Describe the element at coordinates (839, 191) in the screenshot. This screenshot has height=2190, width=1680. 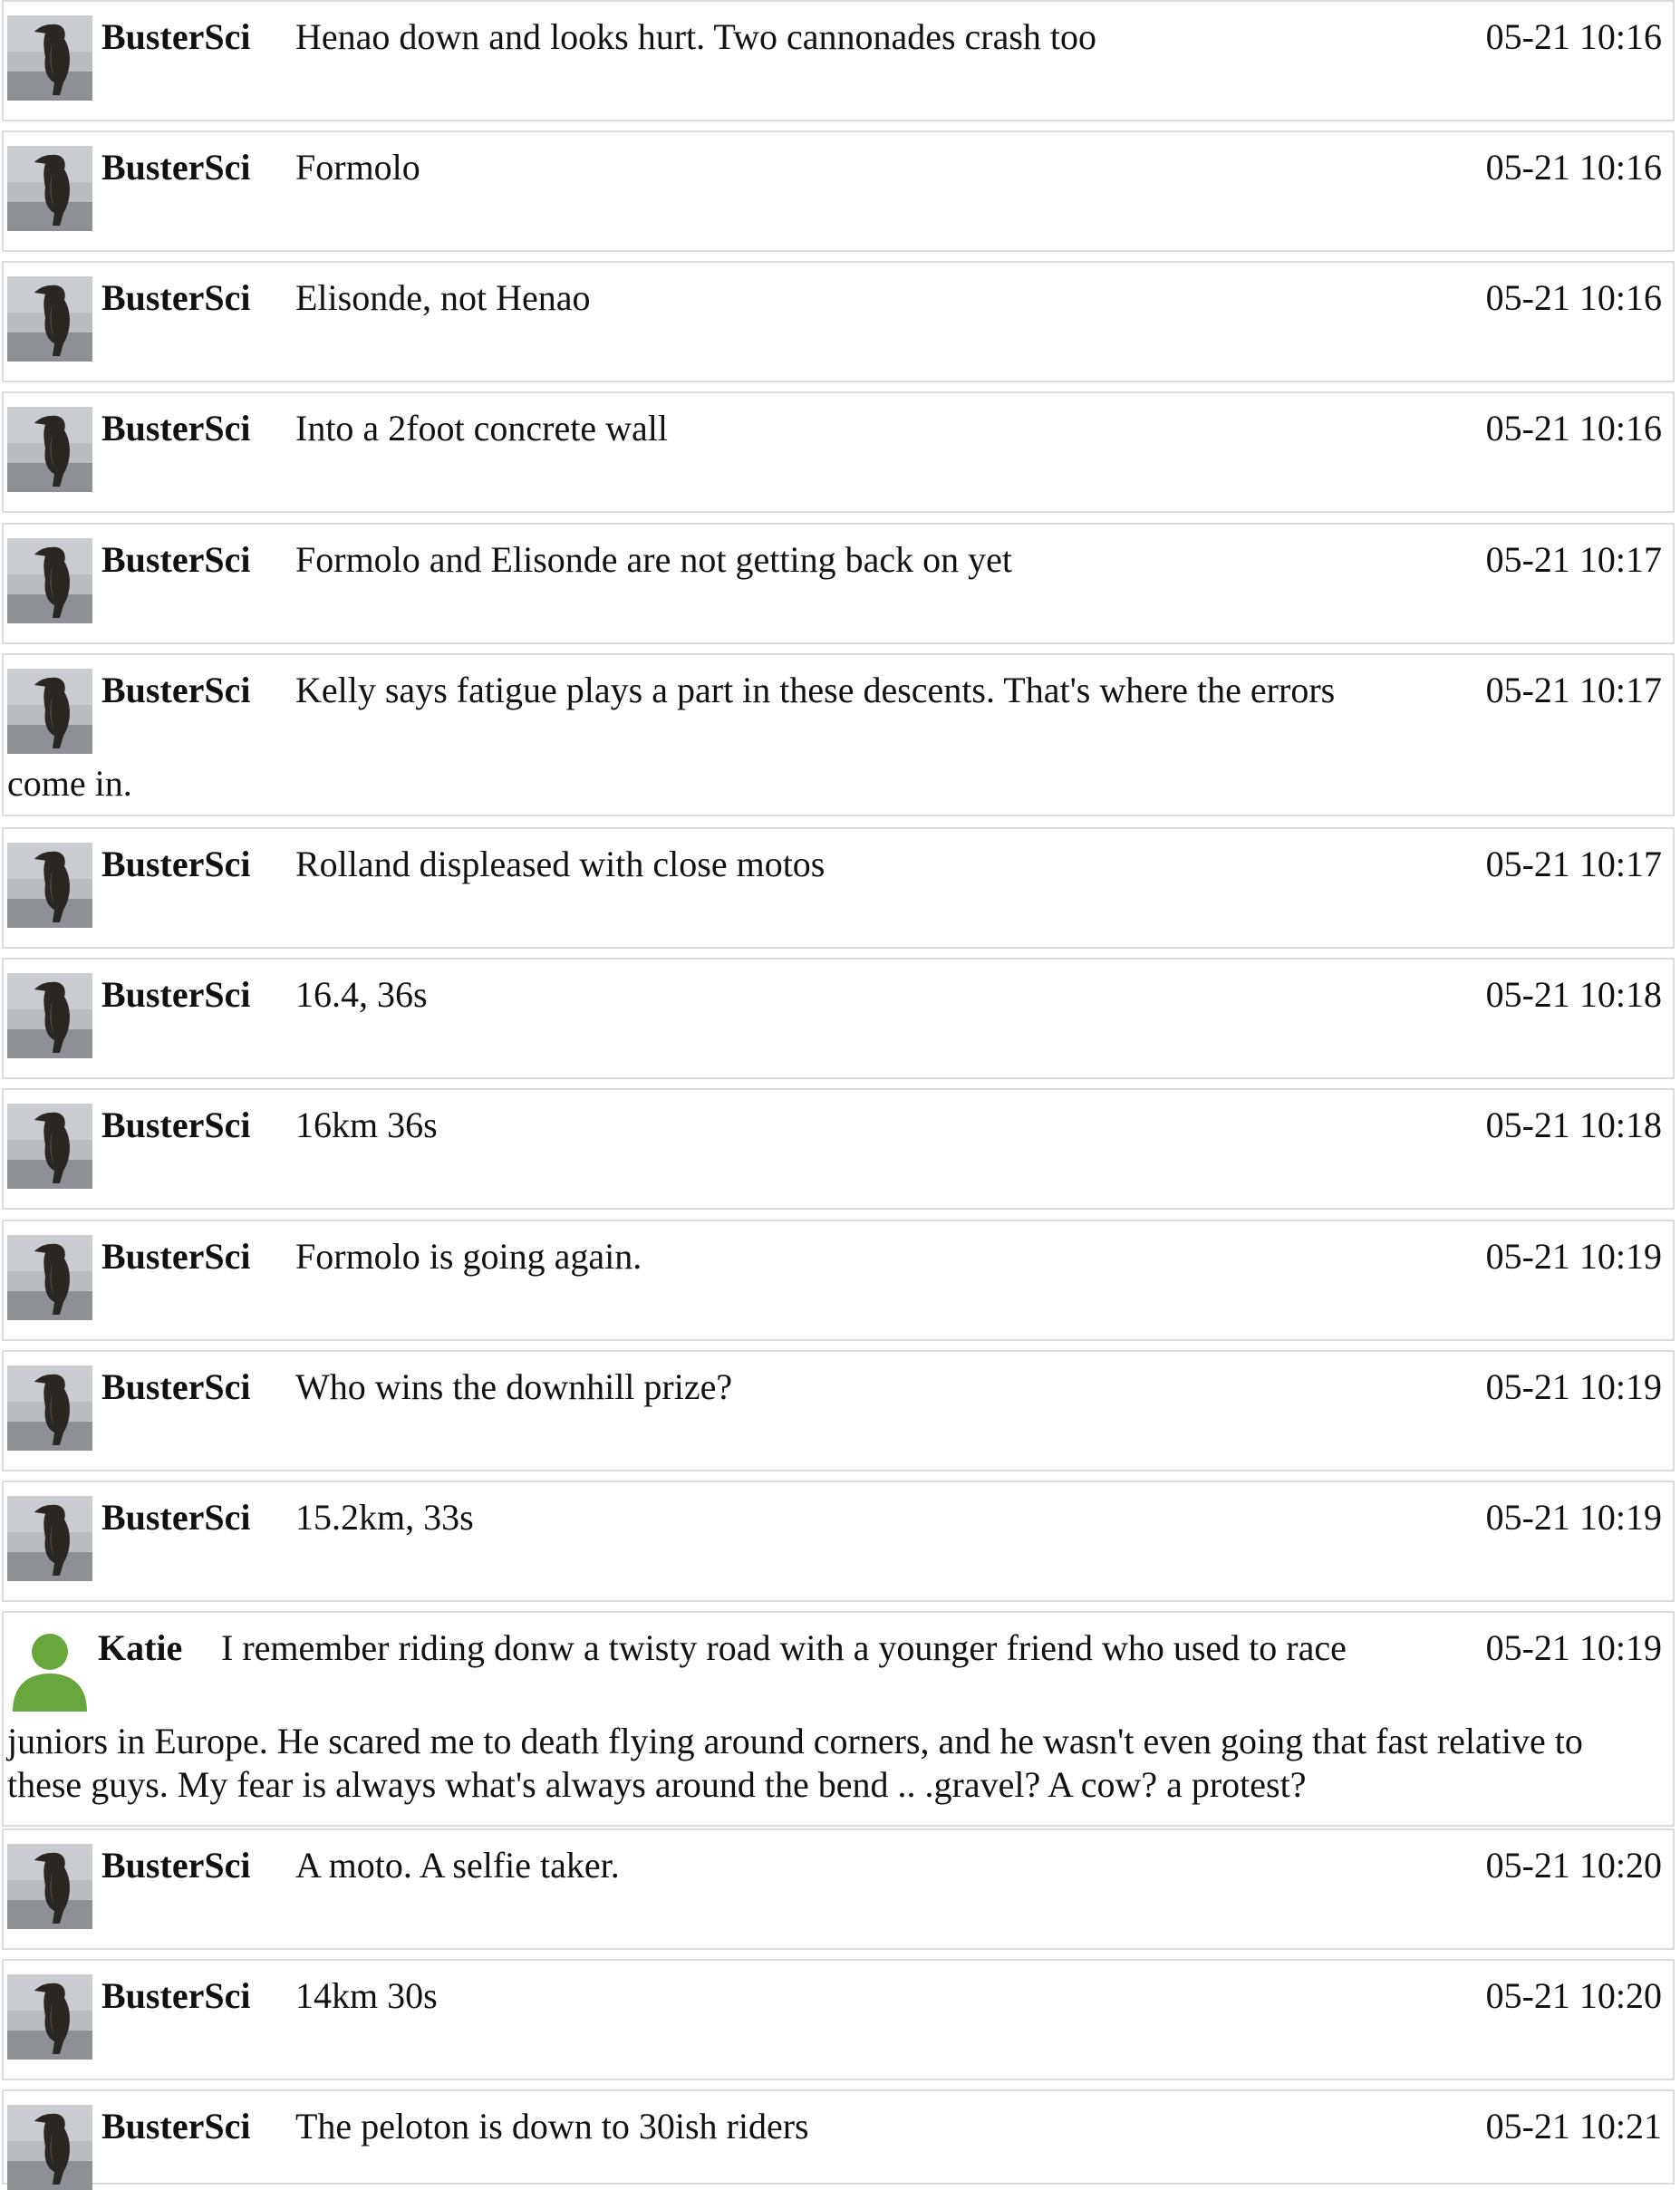
I see `chat-message: BusterSci Formolo 05-21 10:16` at that location.